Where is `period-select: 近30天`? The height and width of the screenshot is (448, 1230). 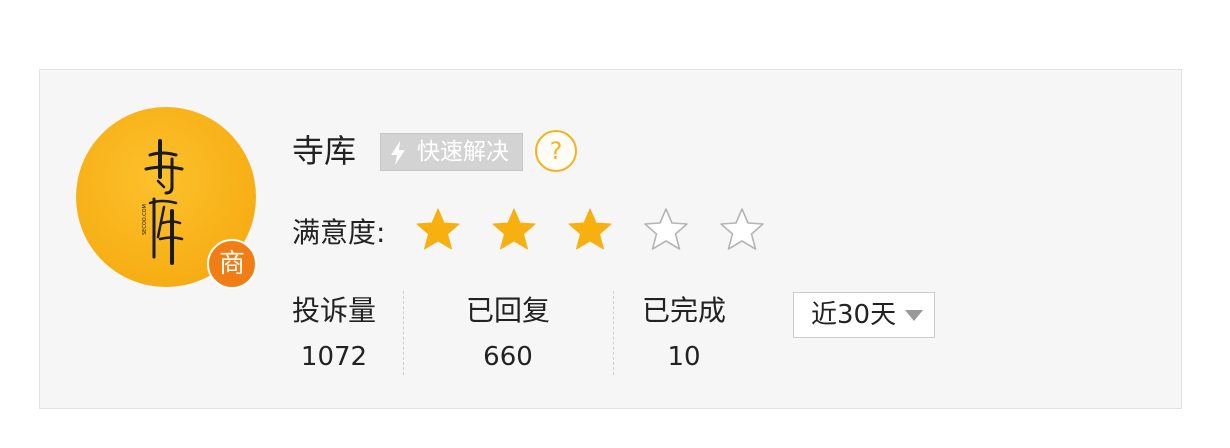
period-select: 近30天 is located at coordinates (864, 315).